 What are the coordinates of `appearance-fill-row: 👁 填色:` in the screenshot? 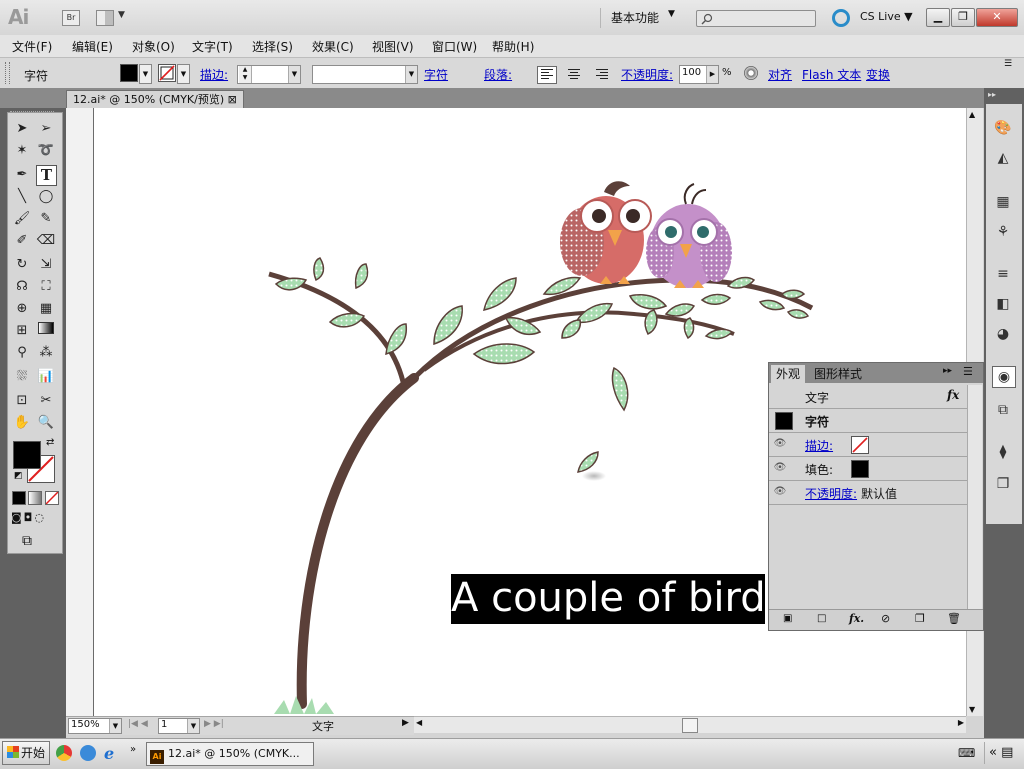 It's located at (868, 469).